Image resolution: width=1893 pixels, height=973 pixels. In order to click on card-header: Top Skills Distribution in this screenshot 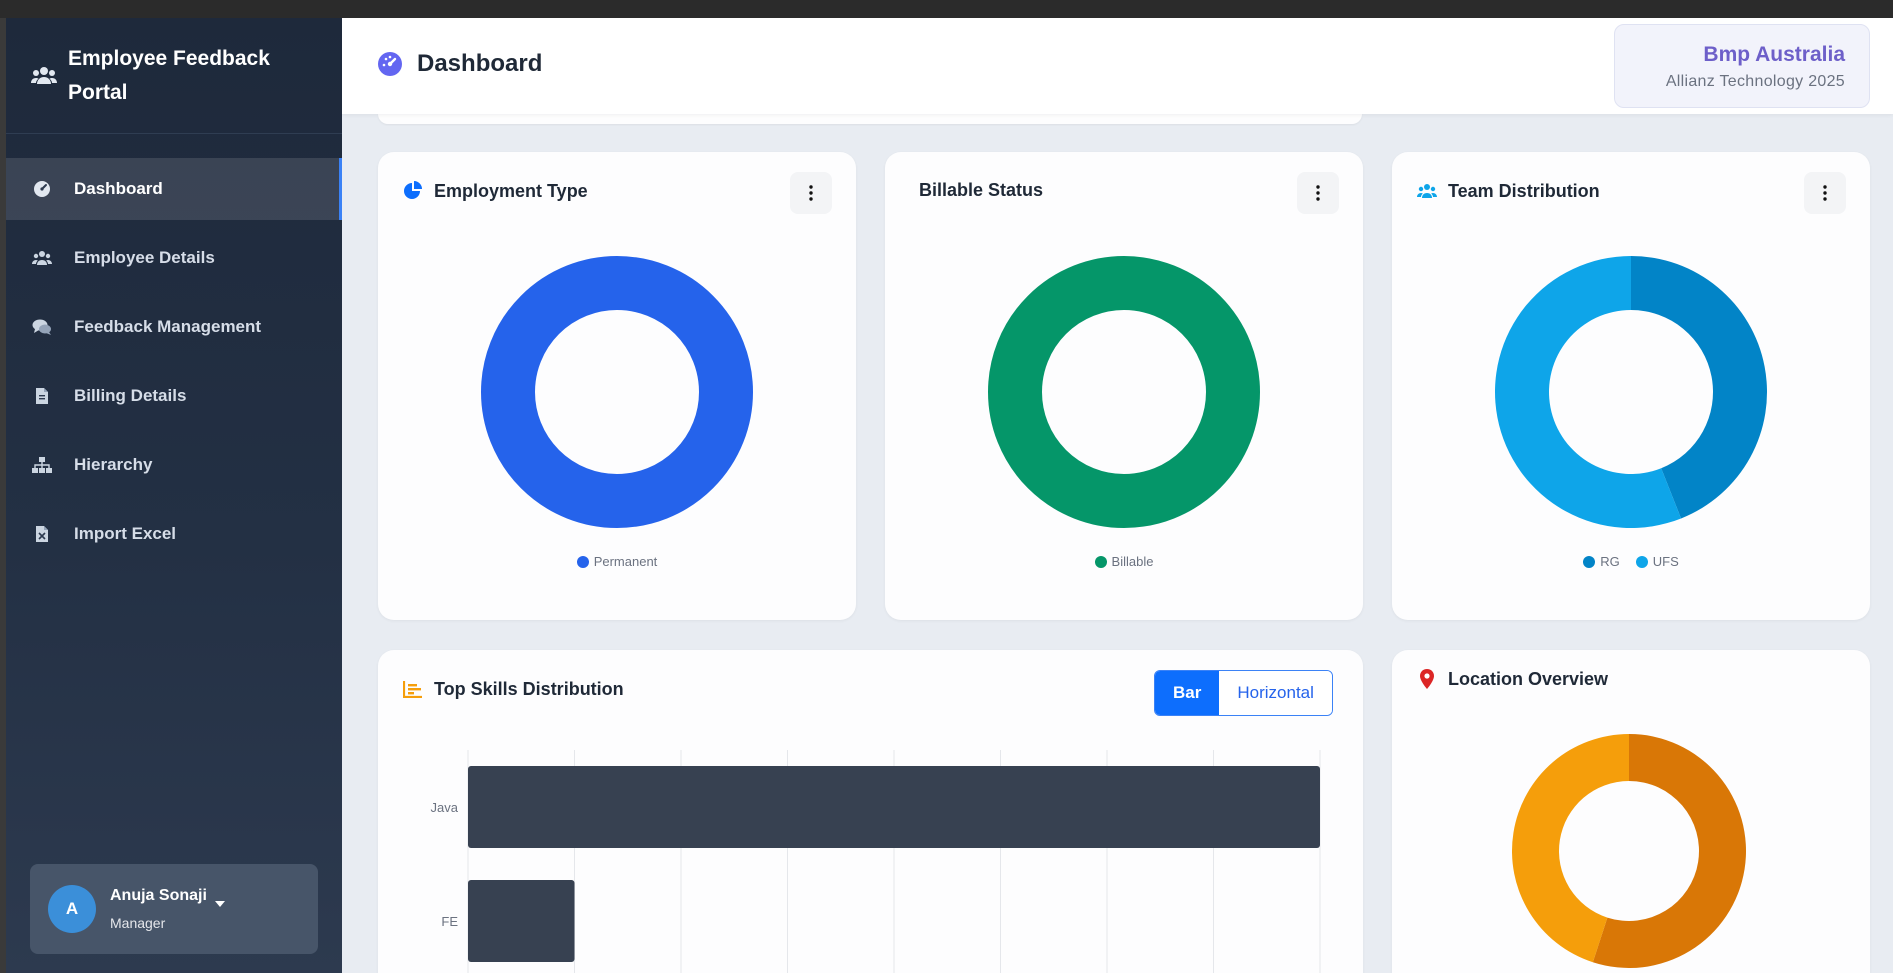, I will do `click(513, 689)`.